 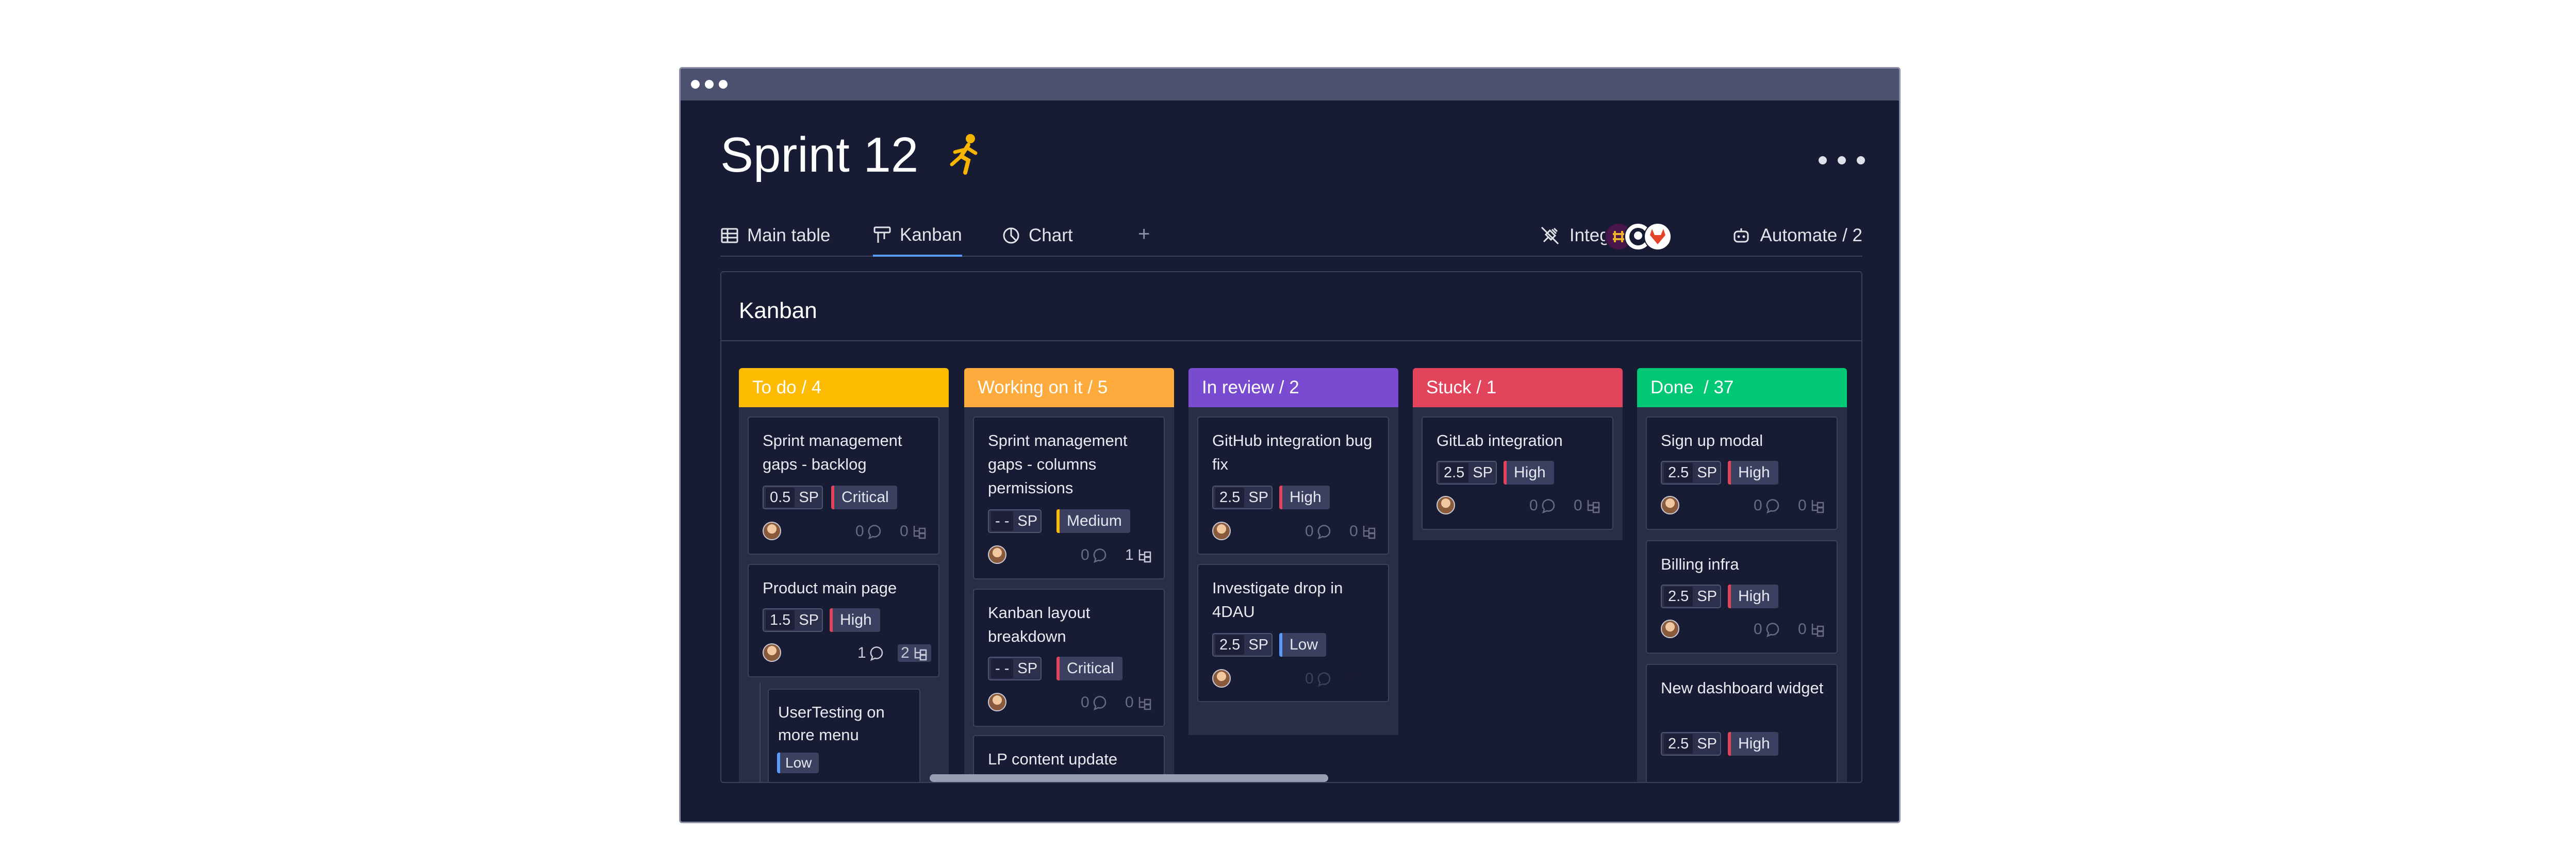 What do you see at coordinates (1742, 723) in the screenshot?
I see `kanban-card: New dashboard widget 2.5 SP High` at bounding box center [1742, 723].